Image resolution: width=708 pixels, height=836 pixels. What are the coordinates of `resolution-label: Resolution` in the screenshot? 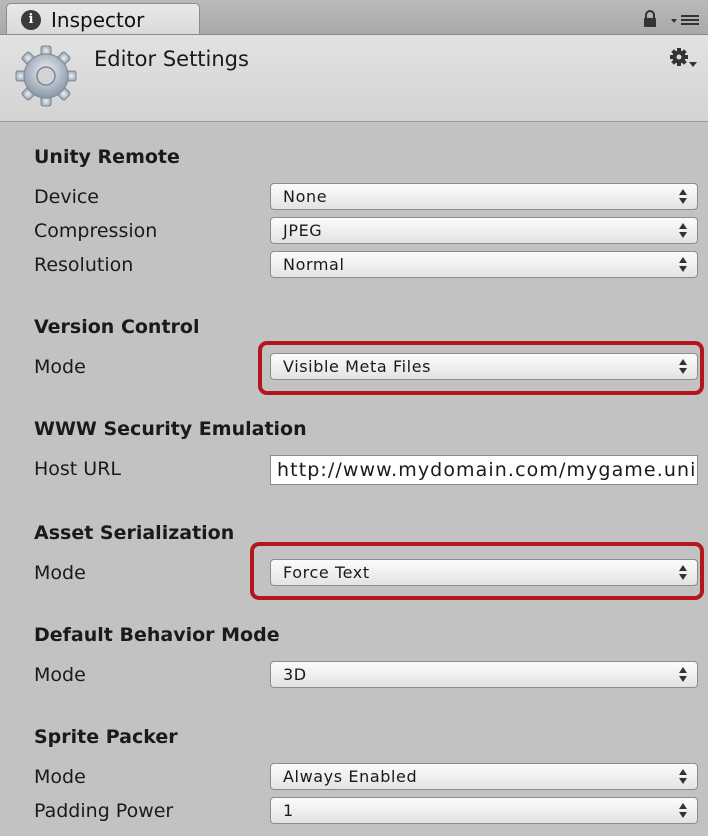 It's located at (84, 265).